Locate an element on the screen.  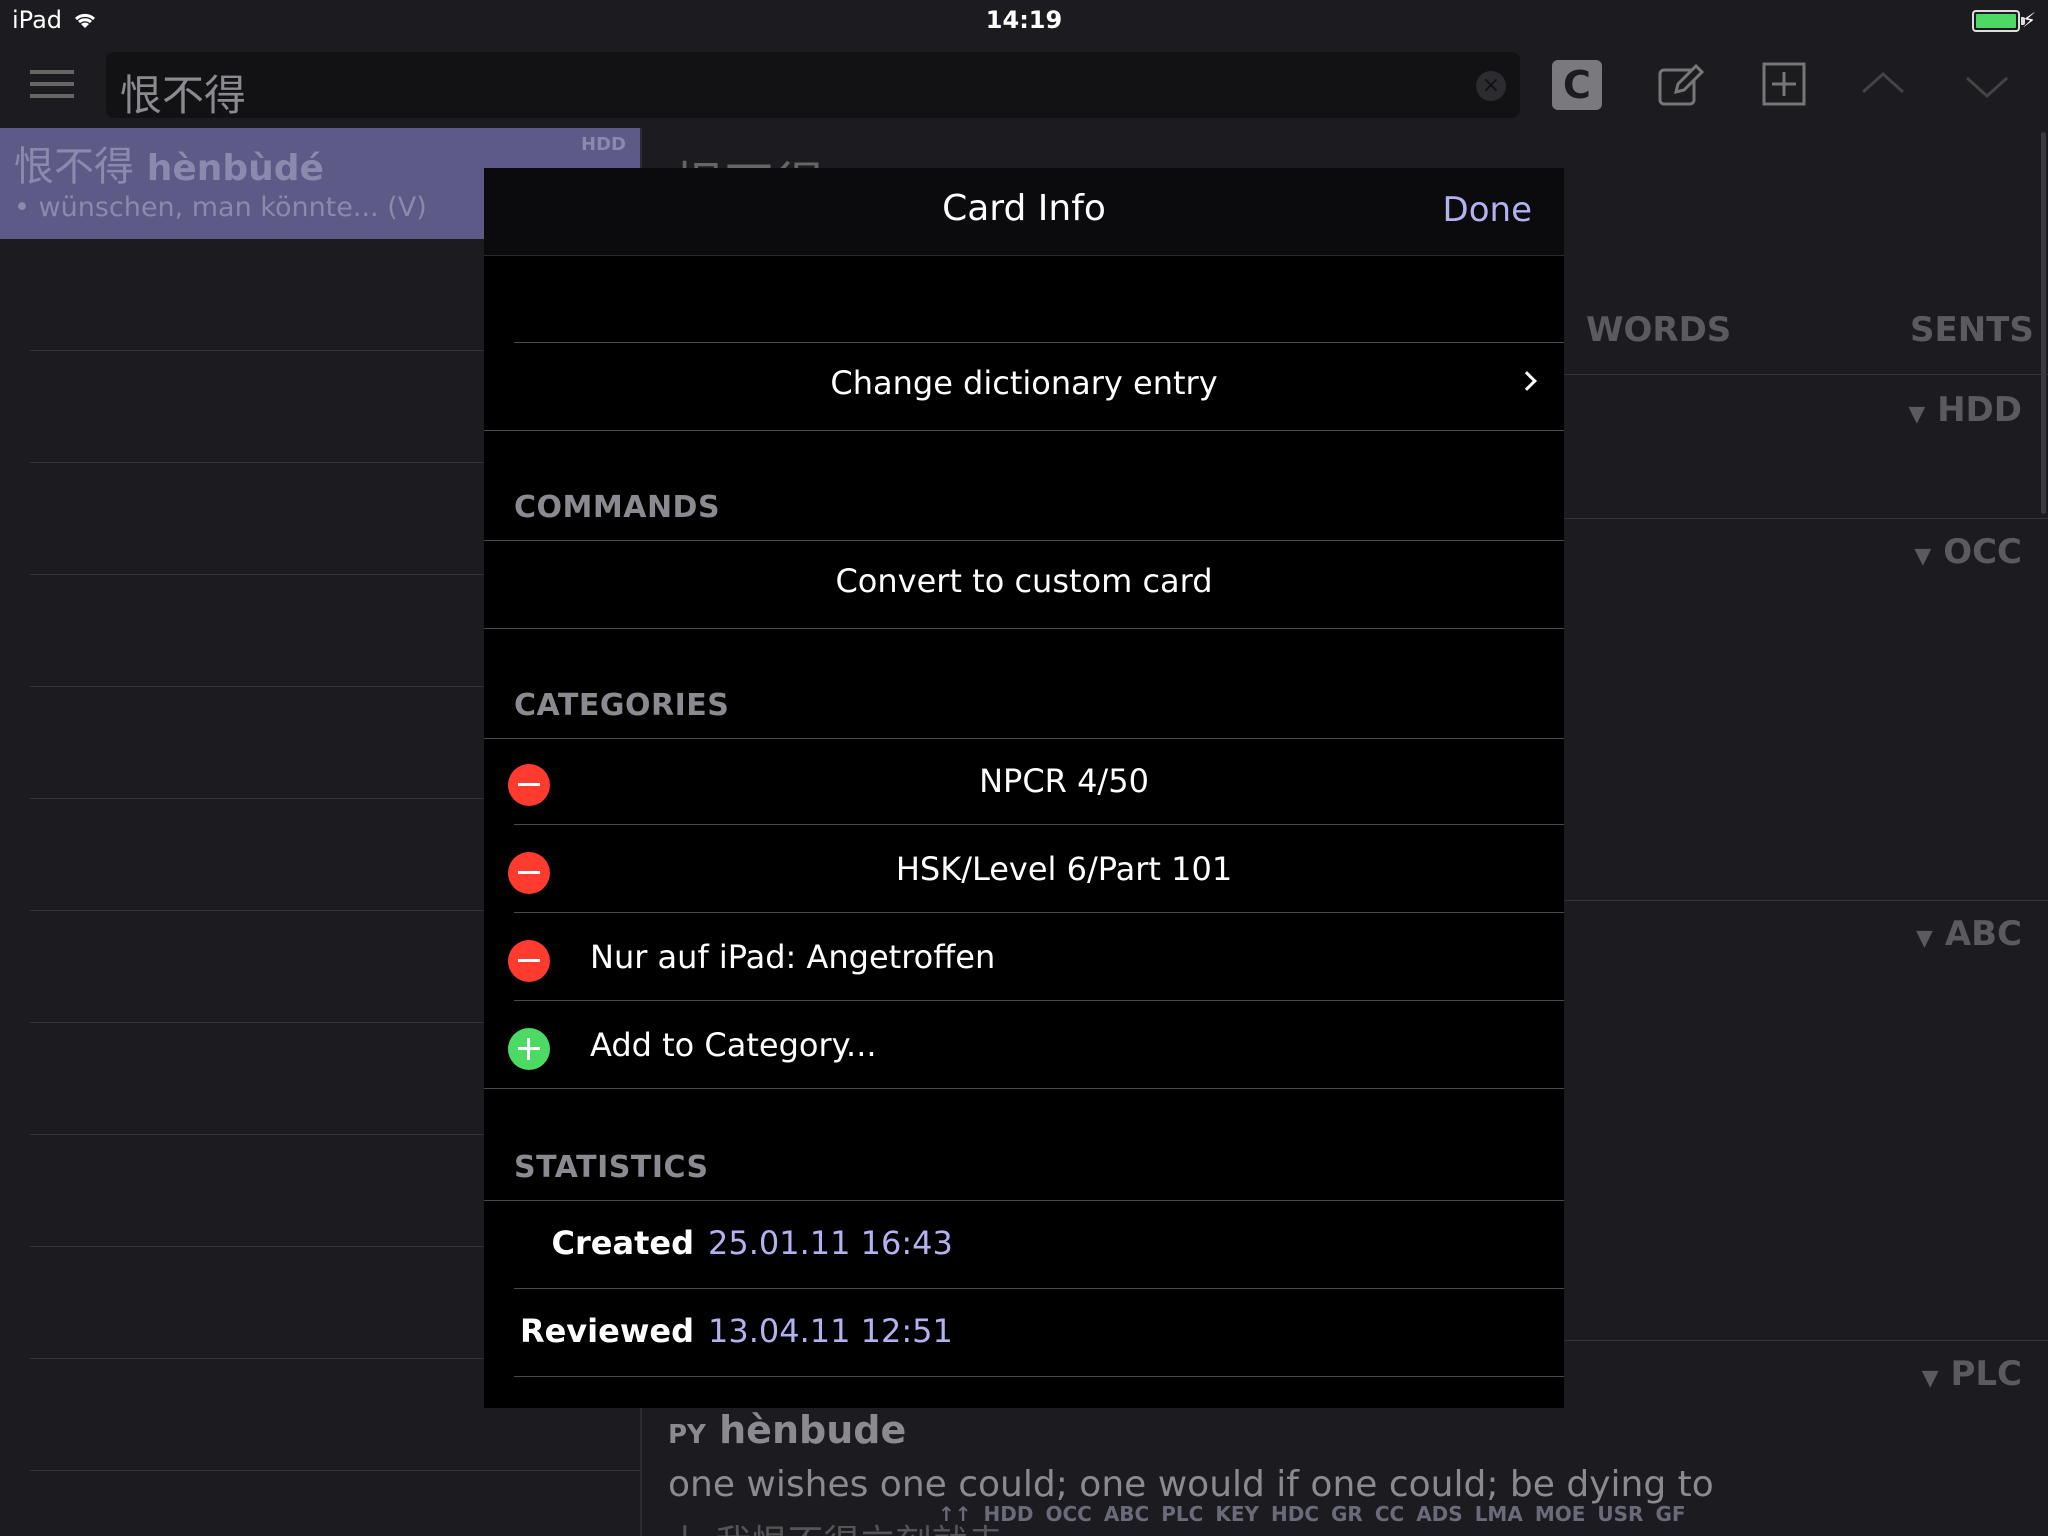
device-label: iPad is located at coordinates (37, 20).